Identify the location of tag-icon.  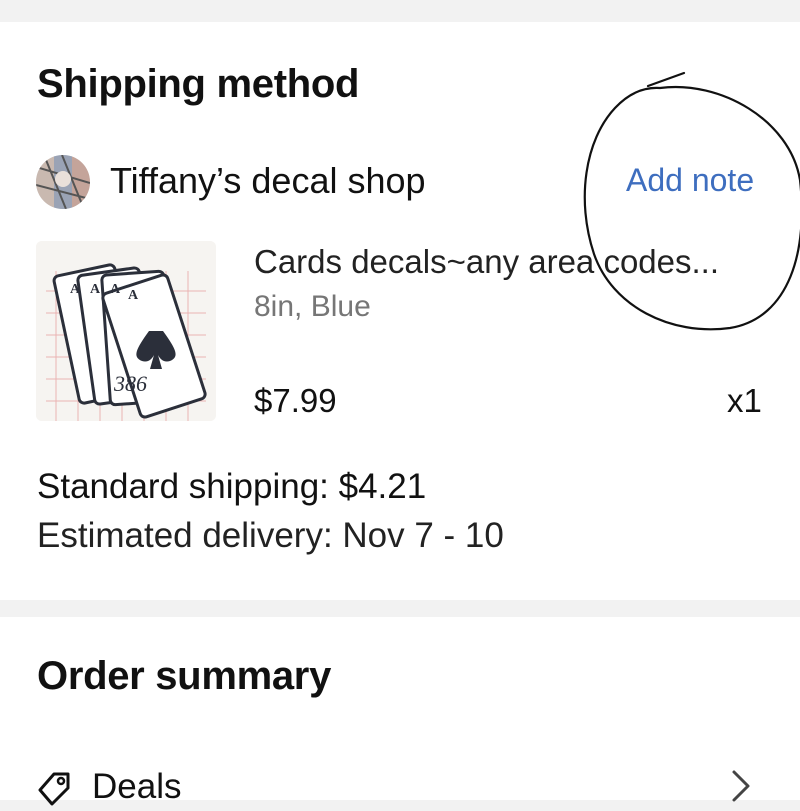
(54, 788).